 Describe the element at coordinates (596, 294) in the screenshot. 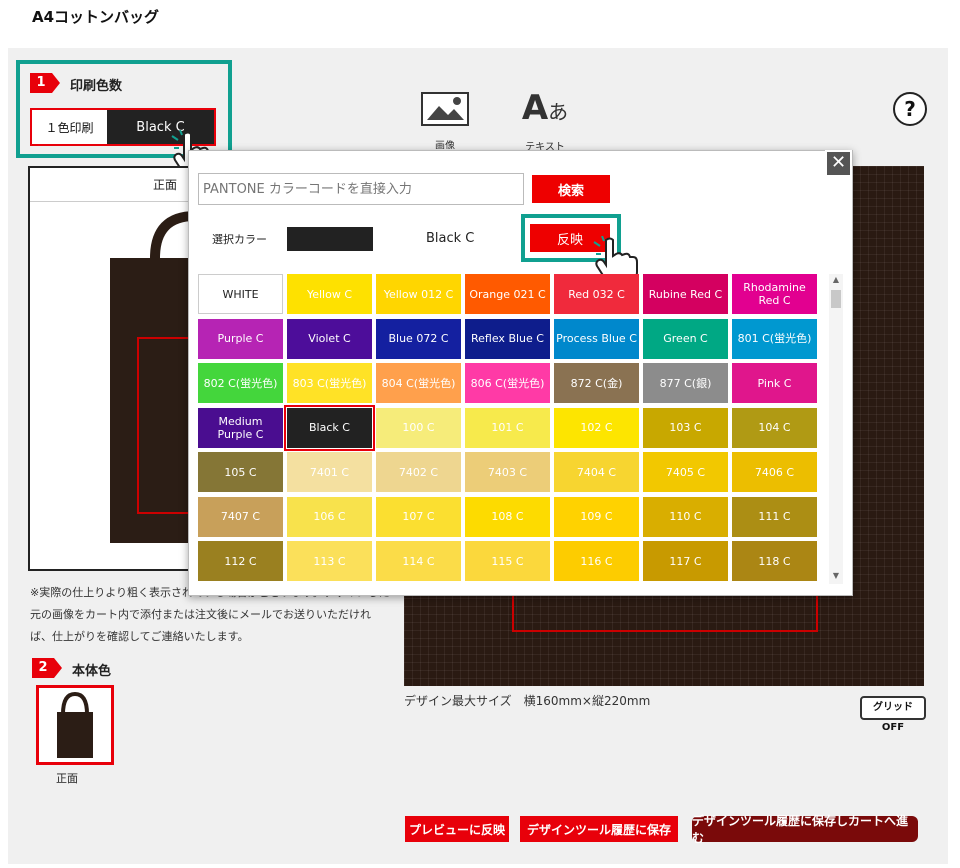

I see `color-swatch: Red 032 C` at that location.